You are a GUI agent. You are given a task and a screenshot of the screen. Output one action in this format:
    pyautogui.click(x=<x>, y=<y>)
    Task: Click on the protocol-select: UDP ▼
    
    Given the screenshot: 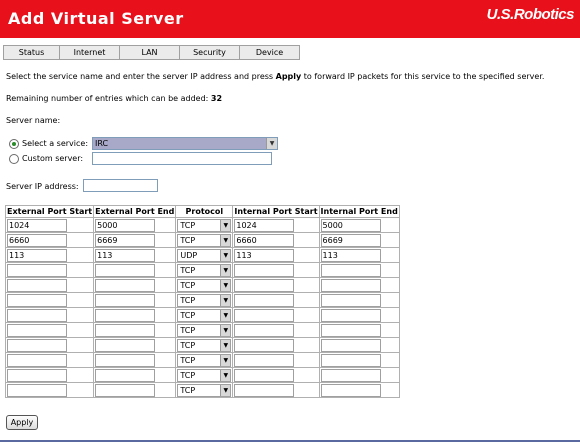 What is the action you would take?
    pyautogui.click(x=204, y=255)
    